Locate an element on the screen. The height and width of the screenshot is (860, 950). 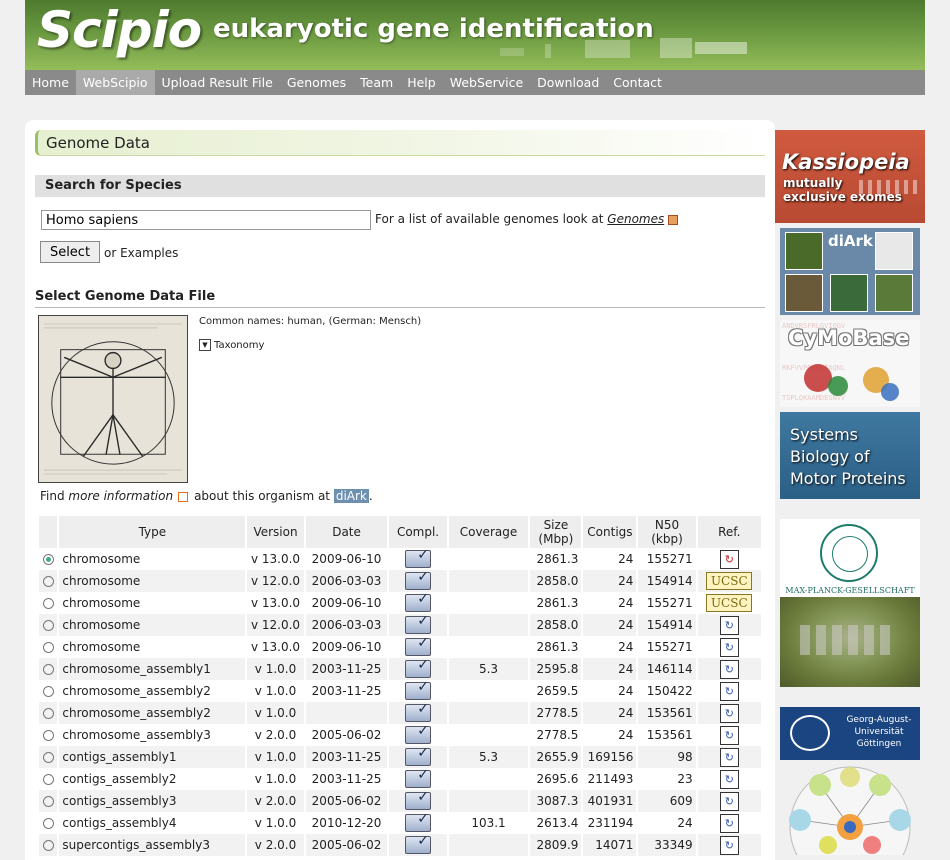
chevron-down-icon: ▼ is located at coordinates (205, 345).